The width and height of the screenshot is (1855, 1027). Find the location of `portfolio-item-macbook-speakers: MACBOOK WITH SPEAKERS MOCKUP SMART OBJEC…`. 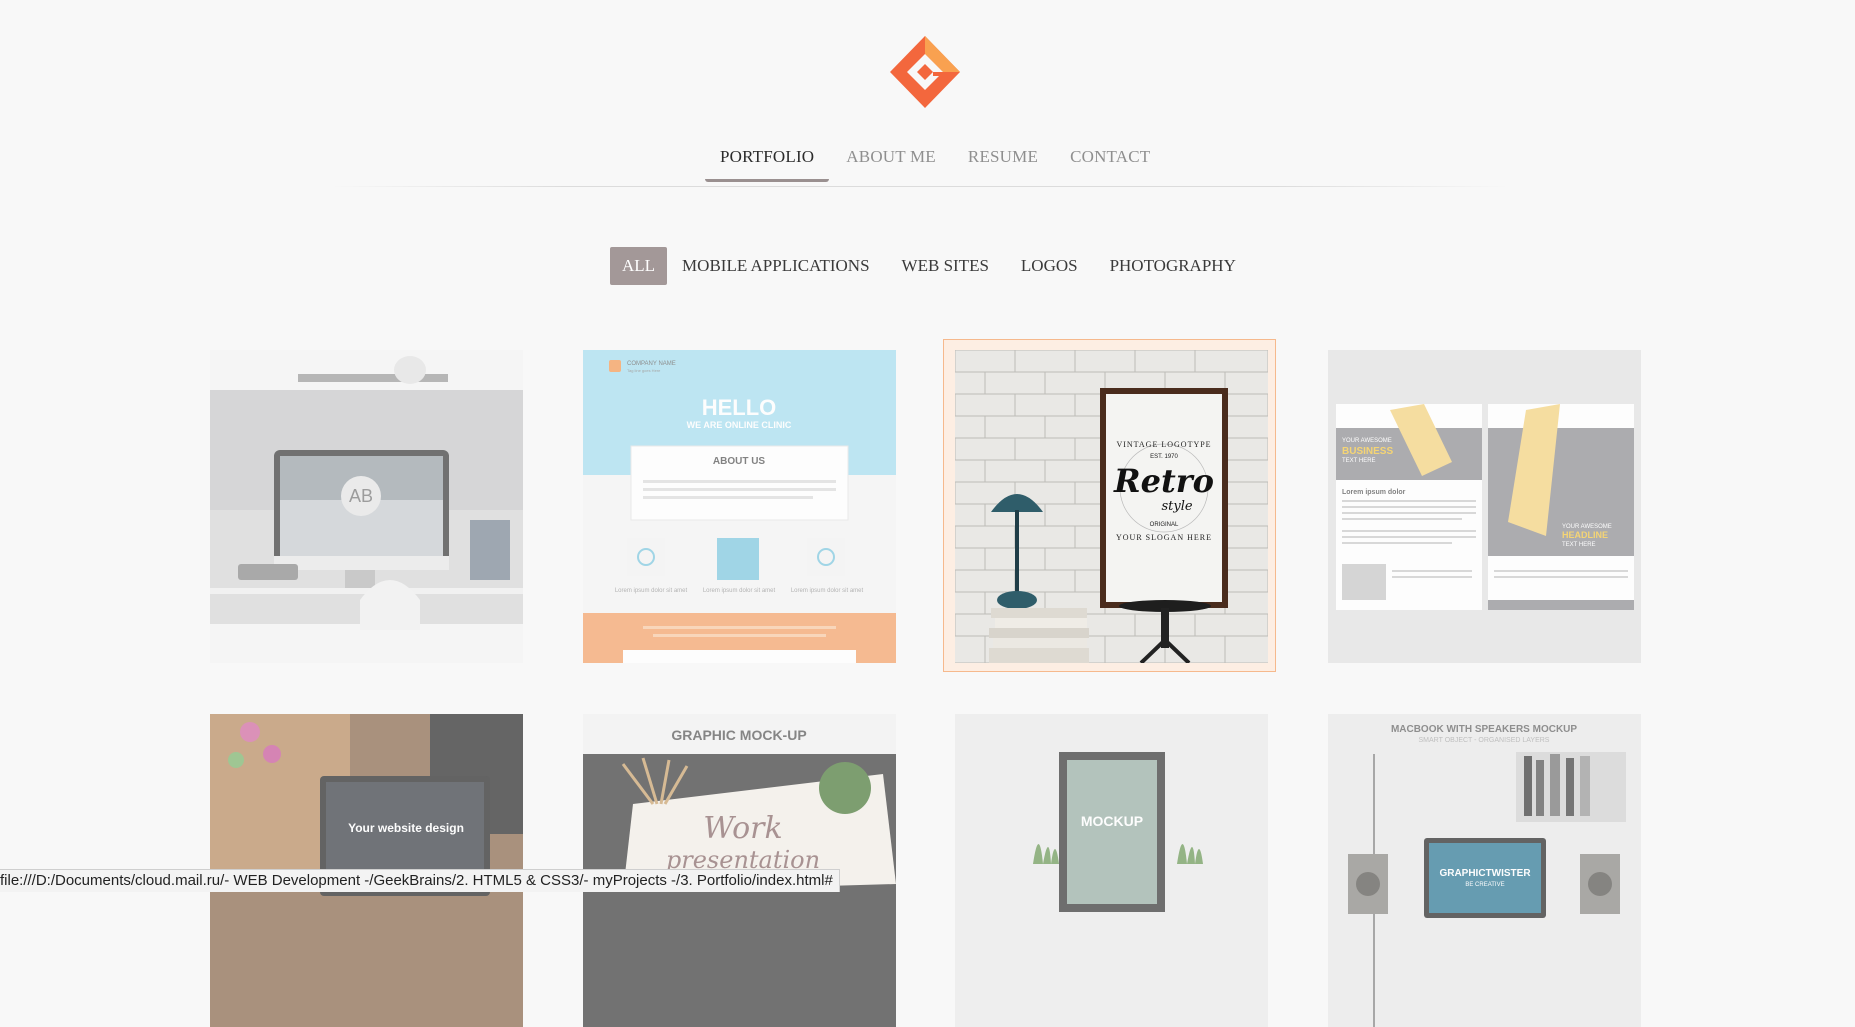

portfolio-item-macbook-speakers: MACBOOK WITH SPEAKERS MOCKUP SMART OBJEC… is located at coordinates (1484, 870).